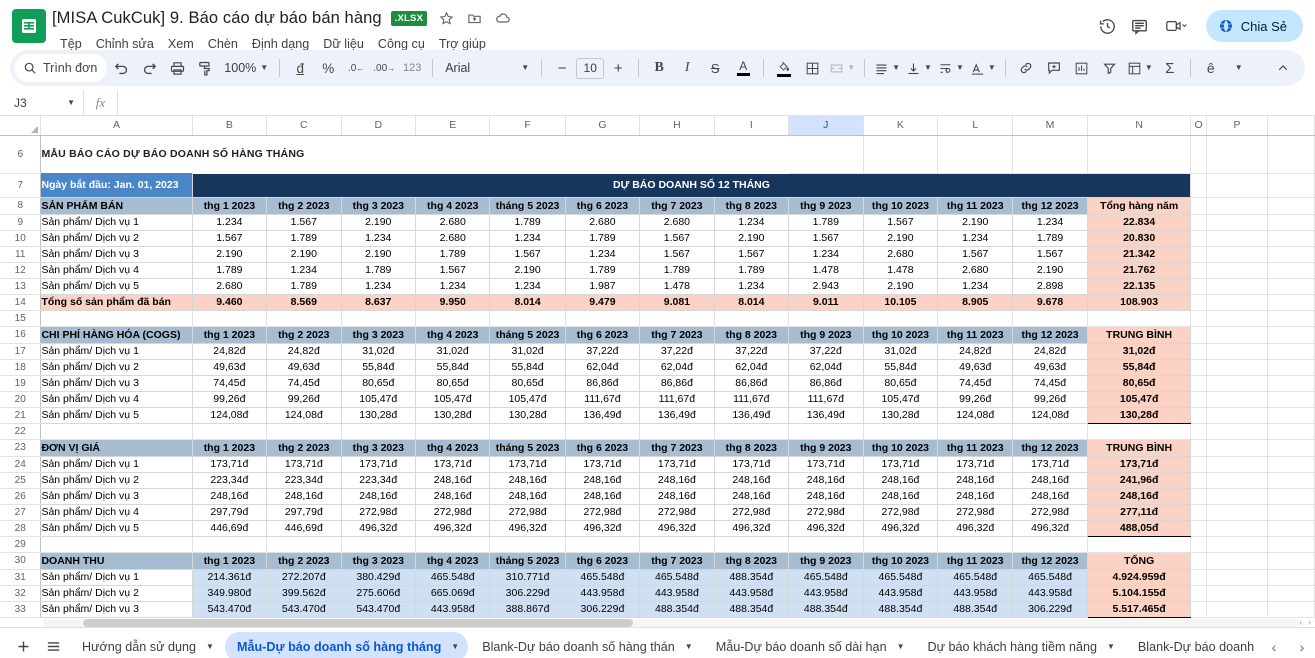  Describe the element at coordinates (23, 645) in the screenshot. I see `add-sheet-icon` at that location.